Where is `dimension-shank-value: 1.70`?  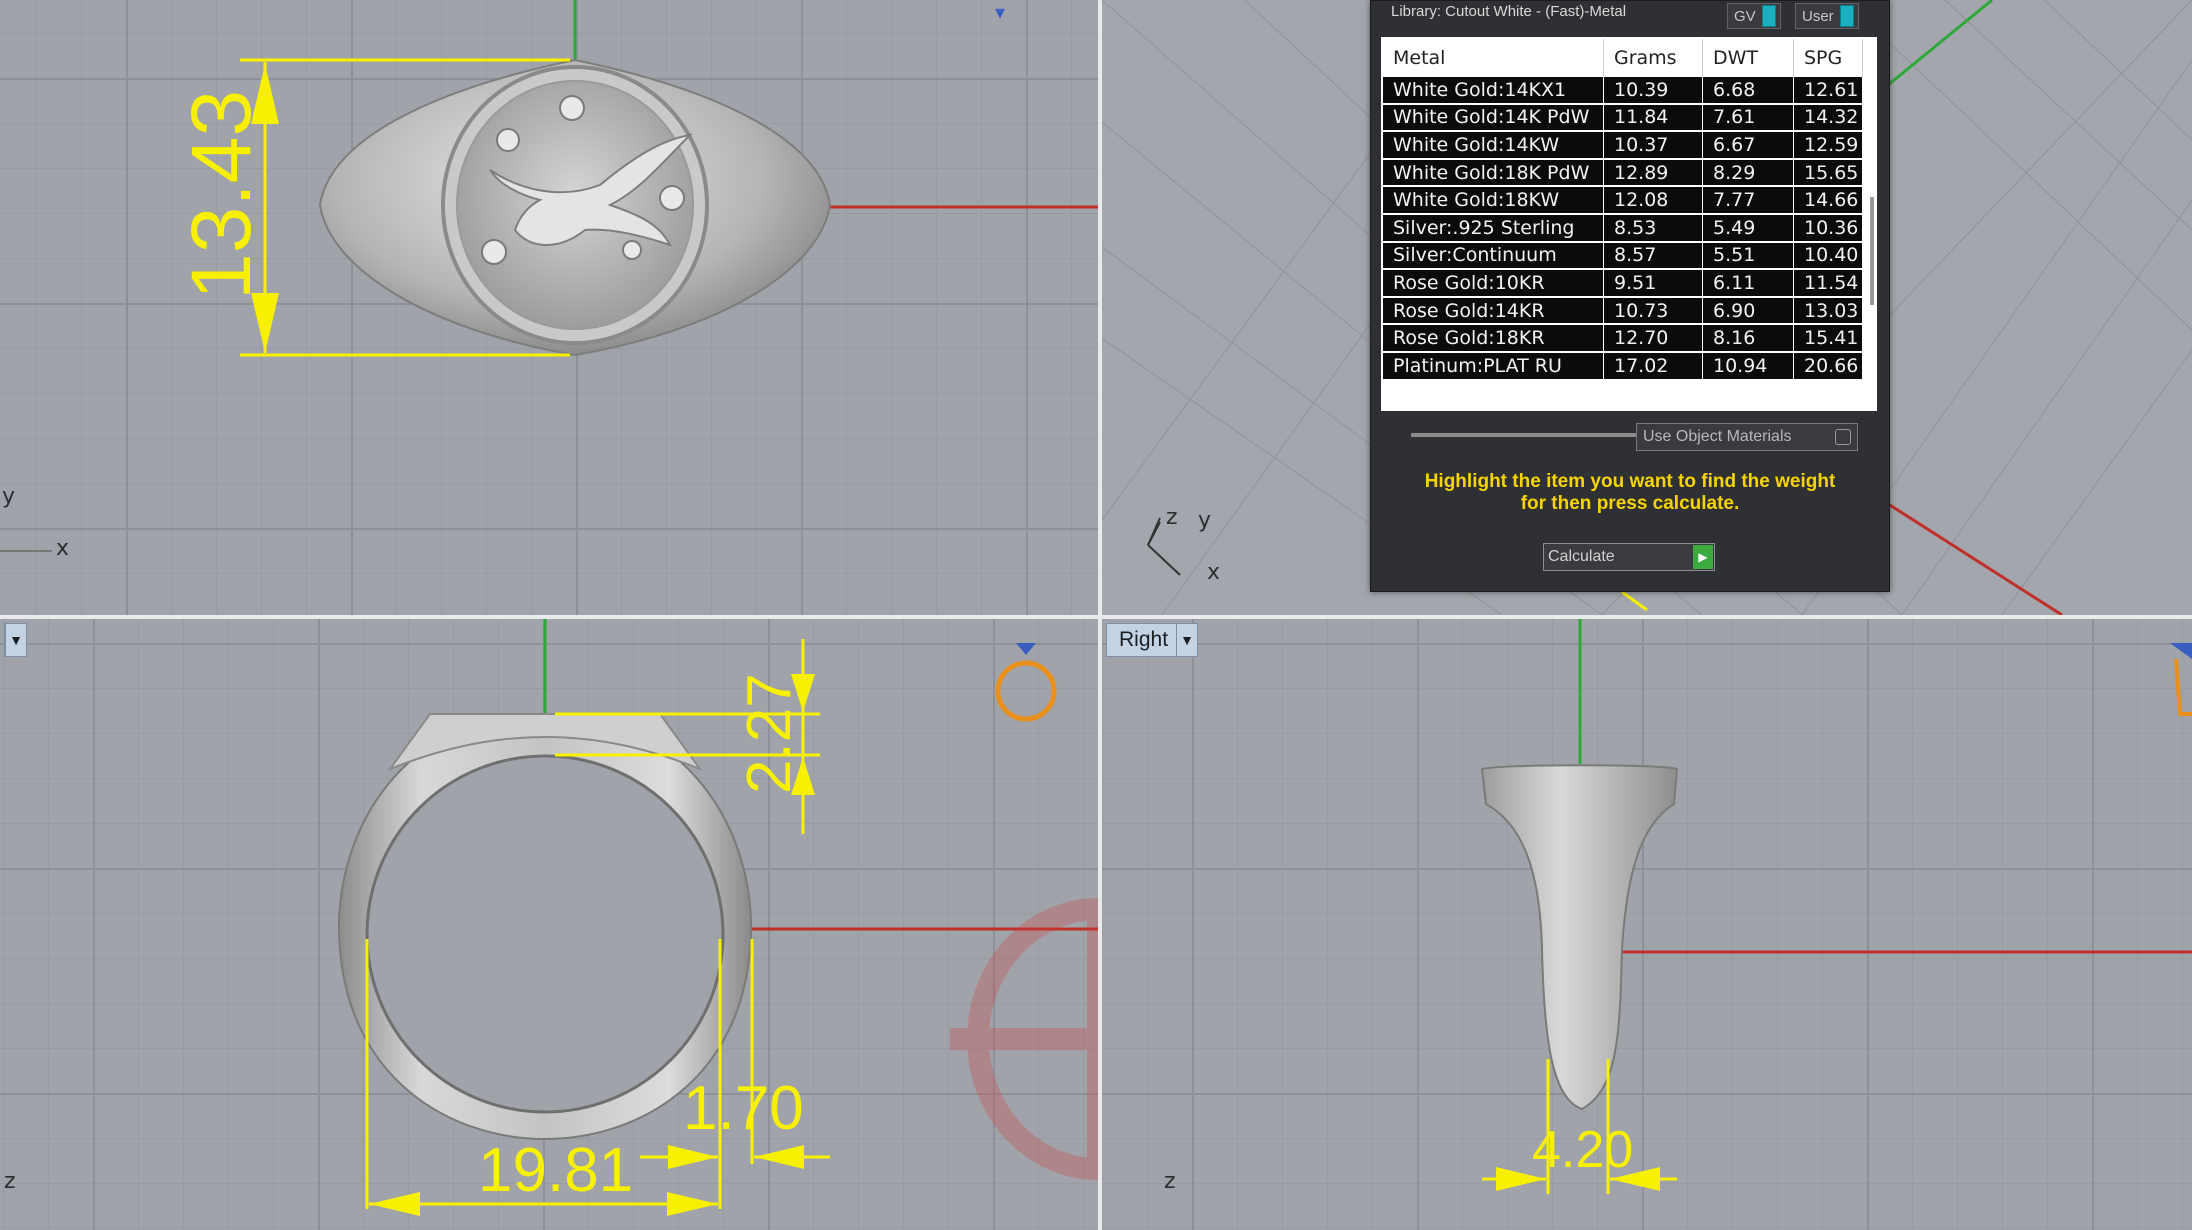
dimension-shank-value: 1.70 is located at coordinates (743, 1108).